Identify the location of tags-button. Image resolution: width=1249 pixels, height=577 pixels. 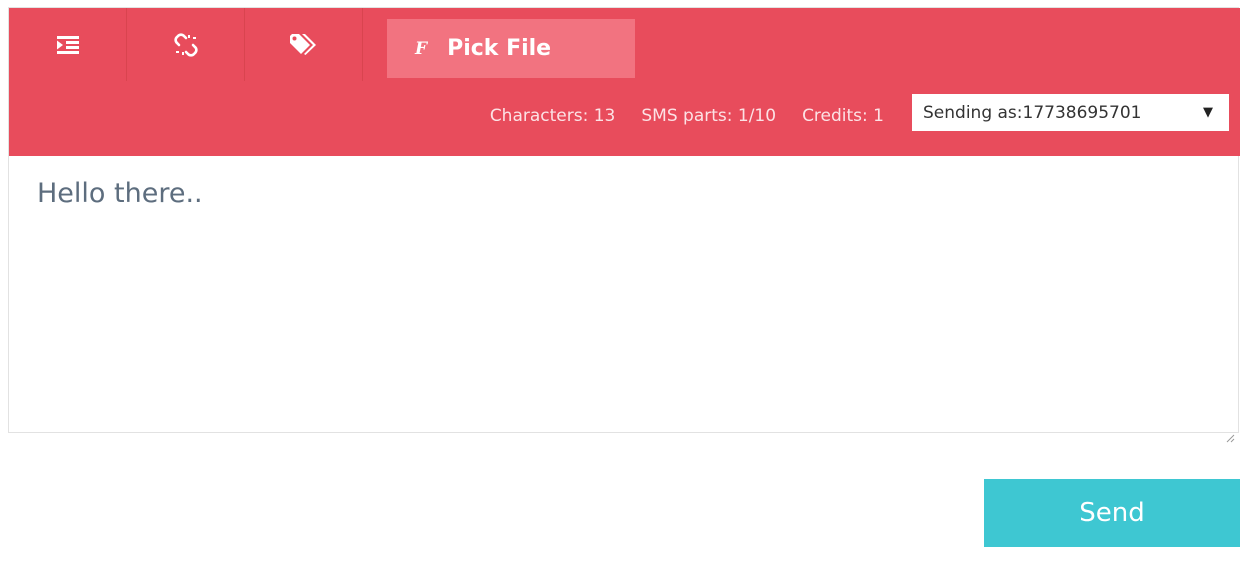
(304, 44).